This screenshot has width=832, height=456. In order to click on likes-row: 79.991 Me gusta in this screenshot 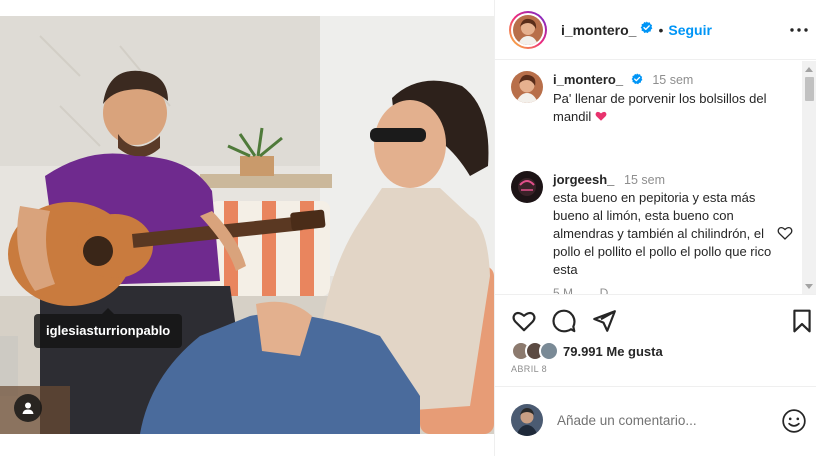, I will do `click(587, 351)`.